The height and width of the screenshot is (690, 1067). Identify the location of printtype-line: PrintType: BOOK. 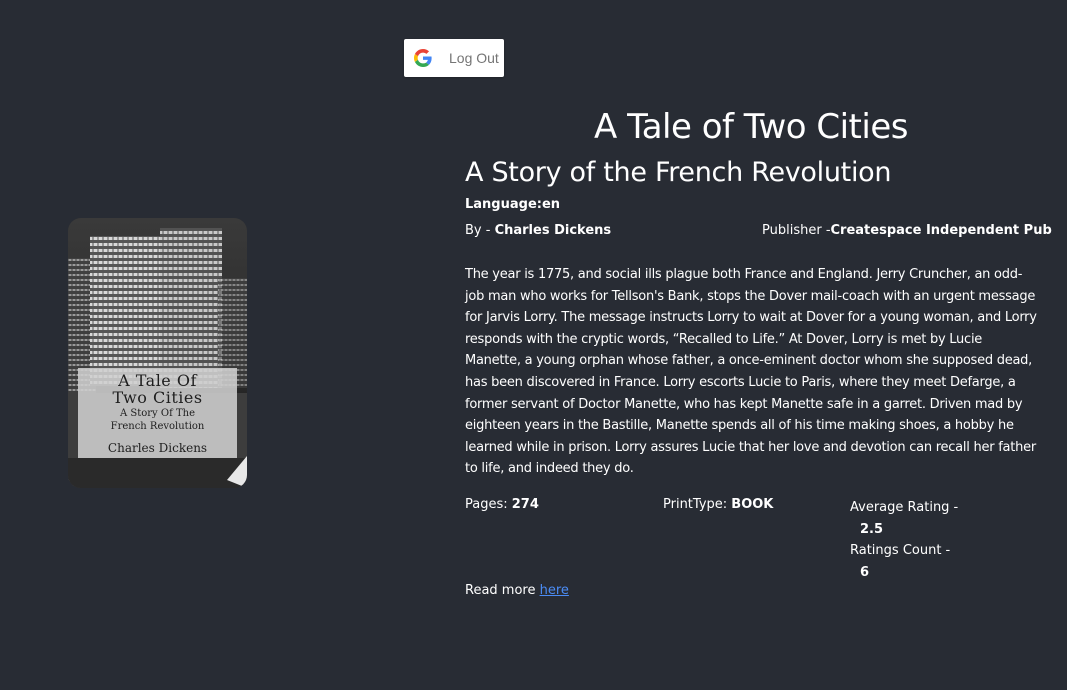
(718, 504).